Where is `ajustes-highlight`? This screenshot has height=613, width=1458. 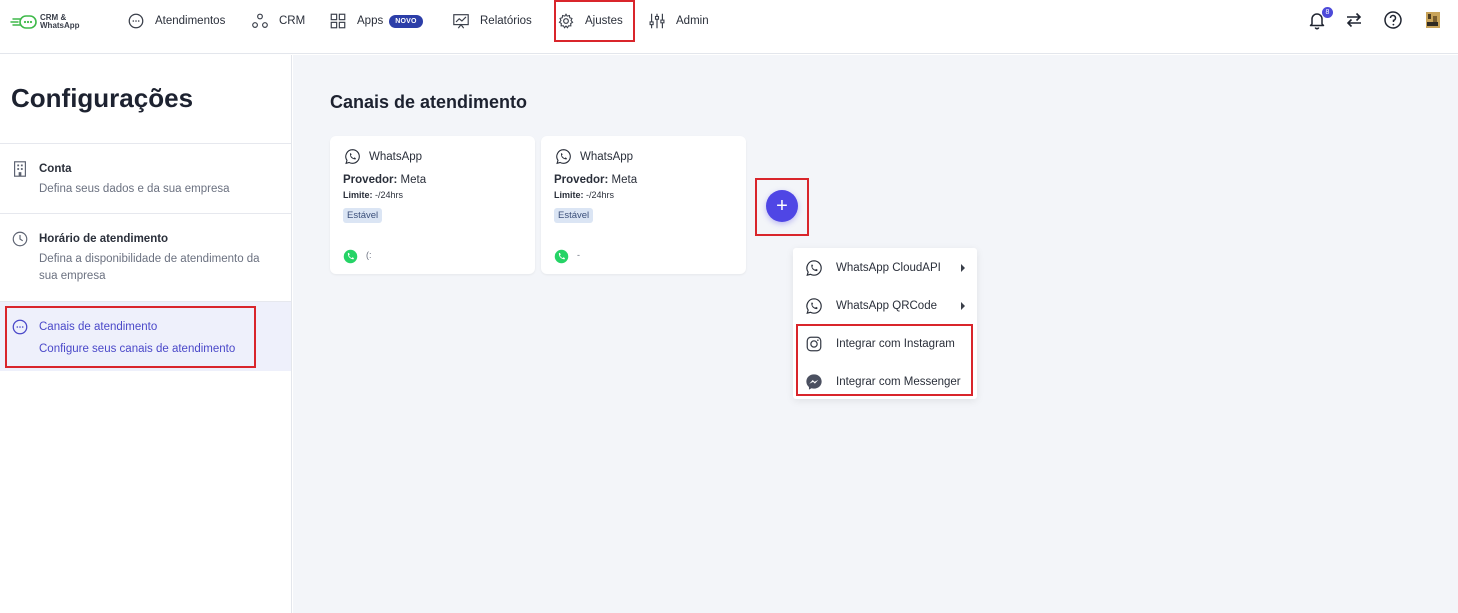 ajustes-highlight is located at coordinates (594, 21).